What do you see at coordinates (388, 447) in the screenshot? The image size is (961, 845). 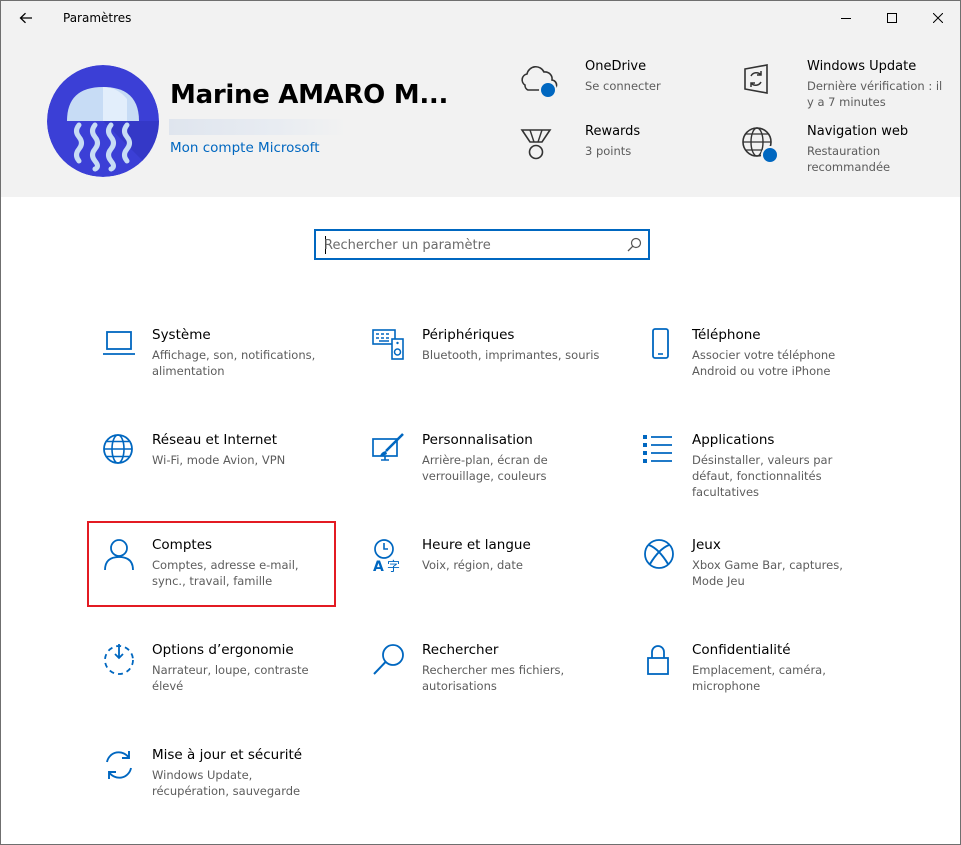 I see `paint-brush-icon` at bounding box center [388, 447].